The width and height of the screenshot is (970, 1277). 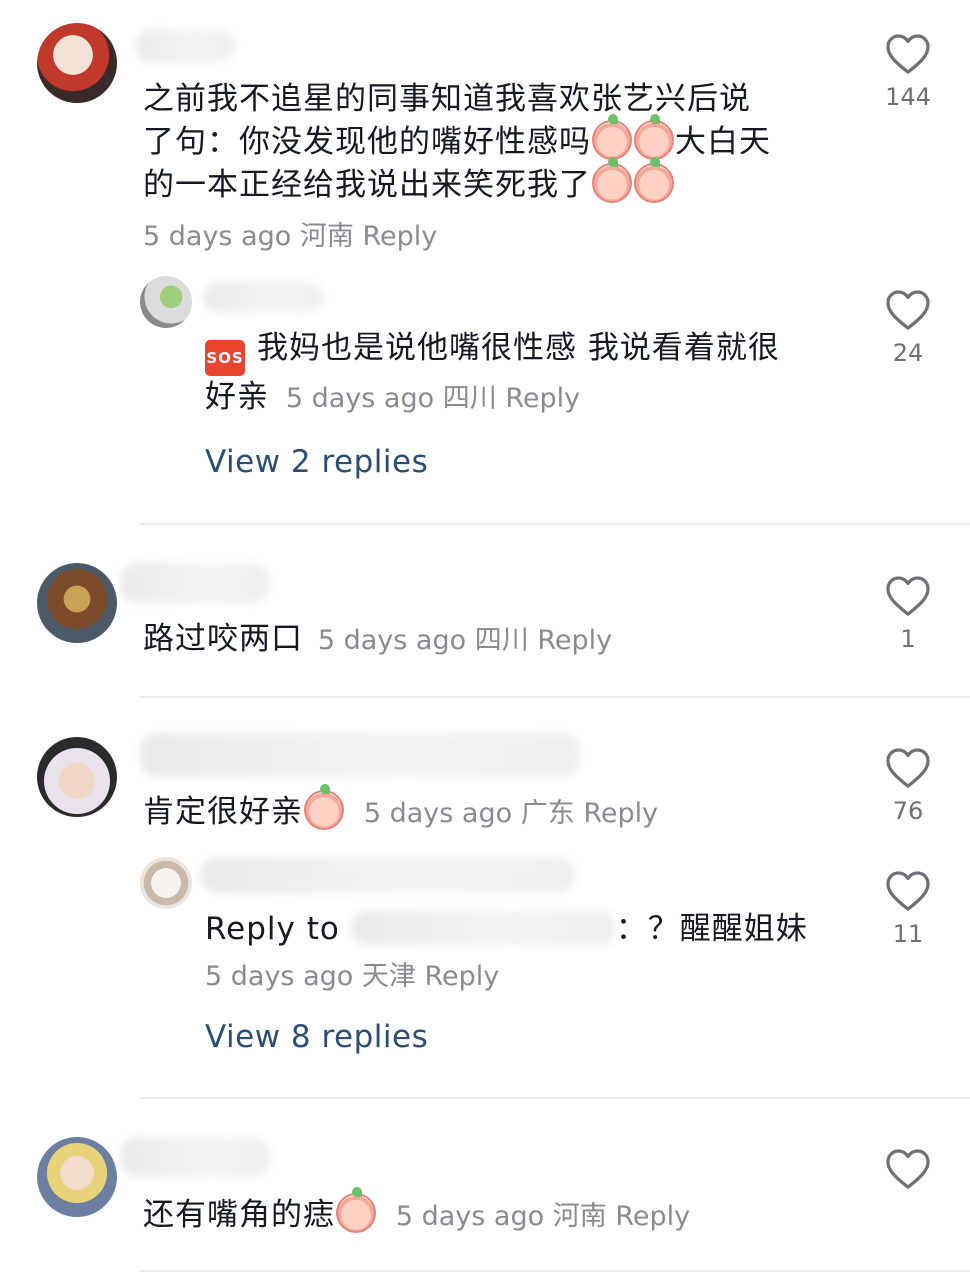 What do you see at coordinates (316, 462) in the screenshot?
I see `view-replies-link: View 2 replies` at bounding box center [316, 462].